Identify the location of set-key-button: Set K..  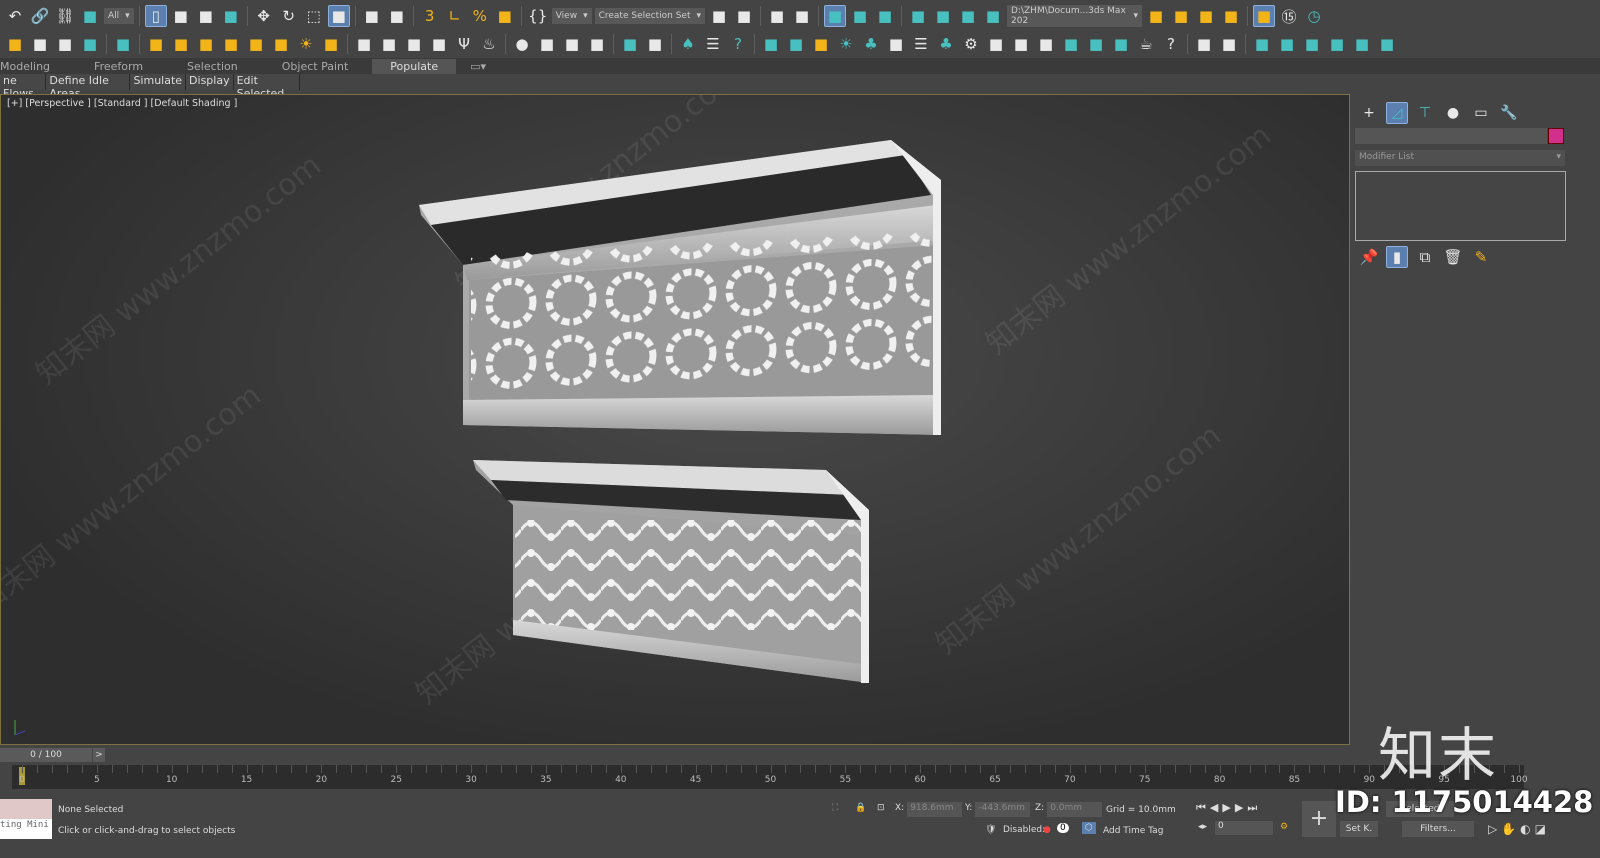
(1359, 829).